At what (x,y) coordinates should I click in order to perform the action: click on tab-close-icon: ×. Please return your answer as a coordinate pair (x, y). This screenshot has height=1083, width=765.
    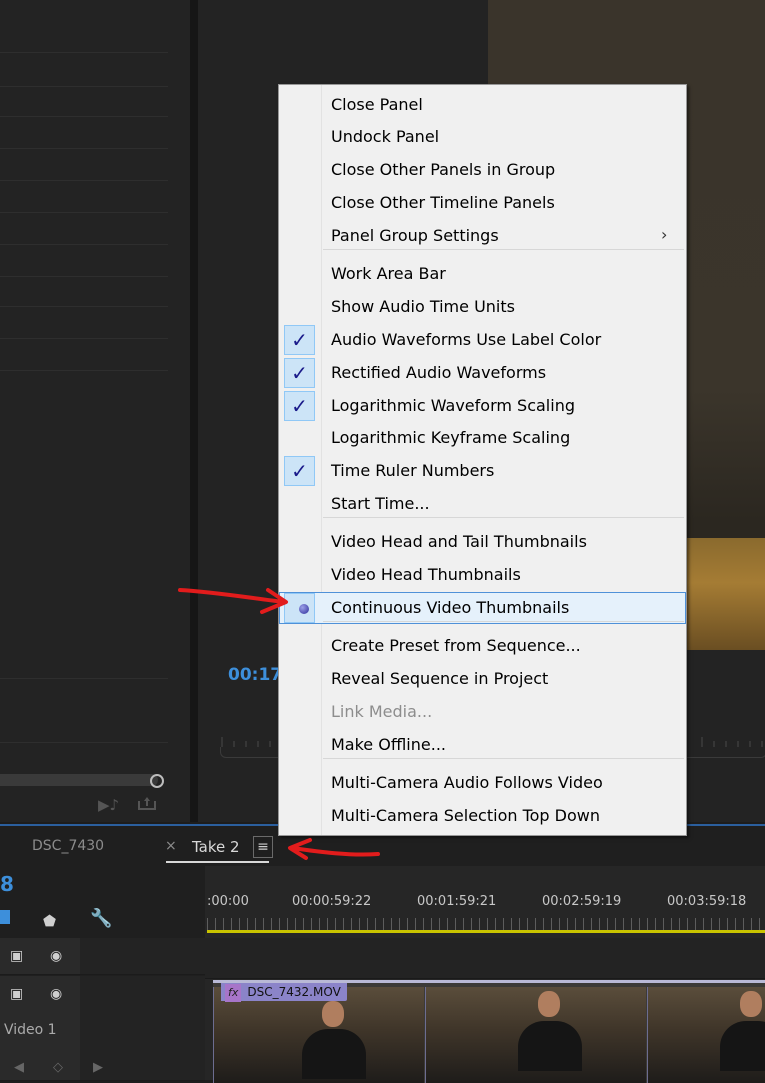
    Looking at the image, I should click on (171, 846).